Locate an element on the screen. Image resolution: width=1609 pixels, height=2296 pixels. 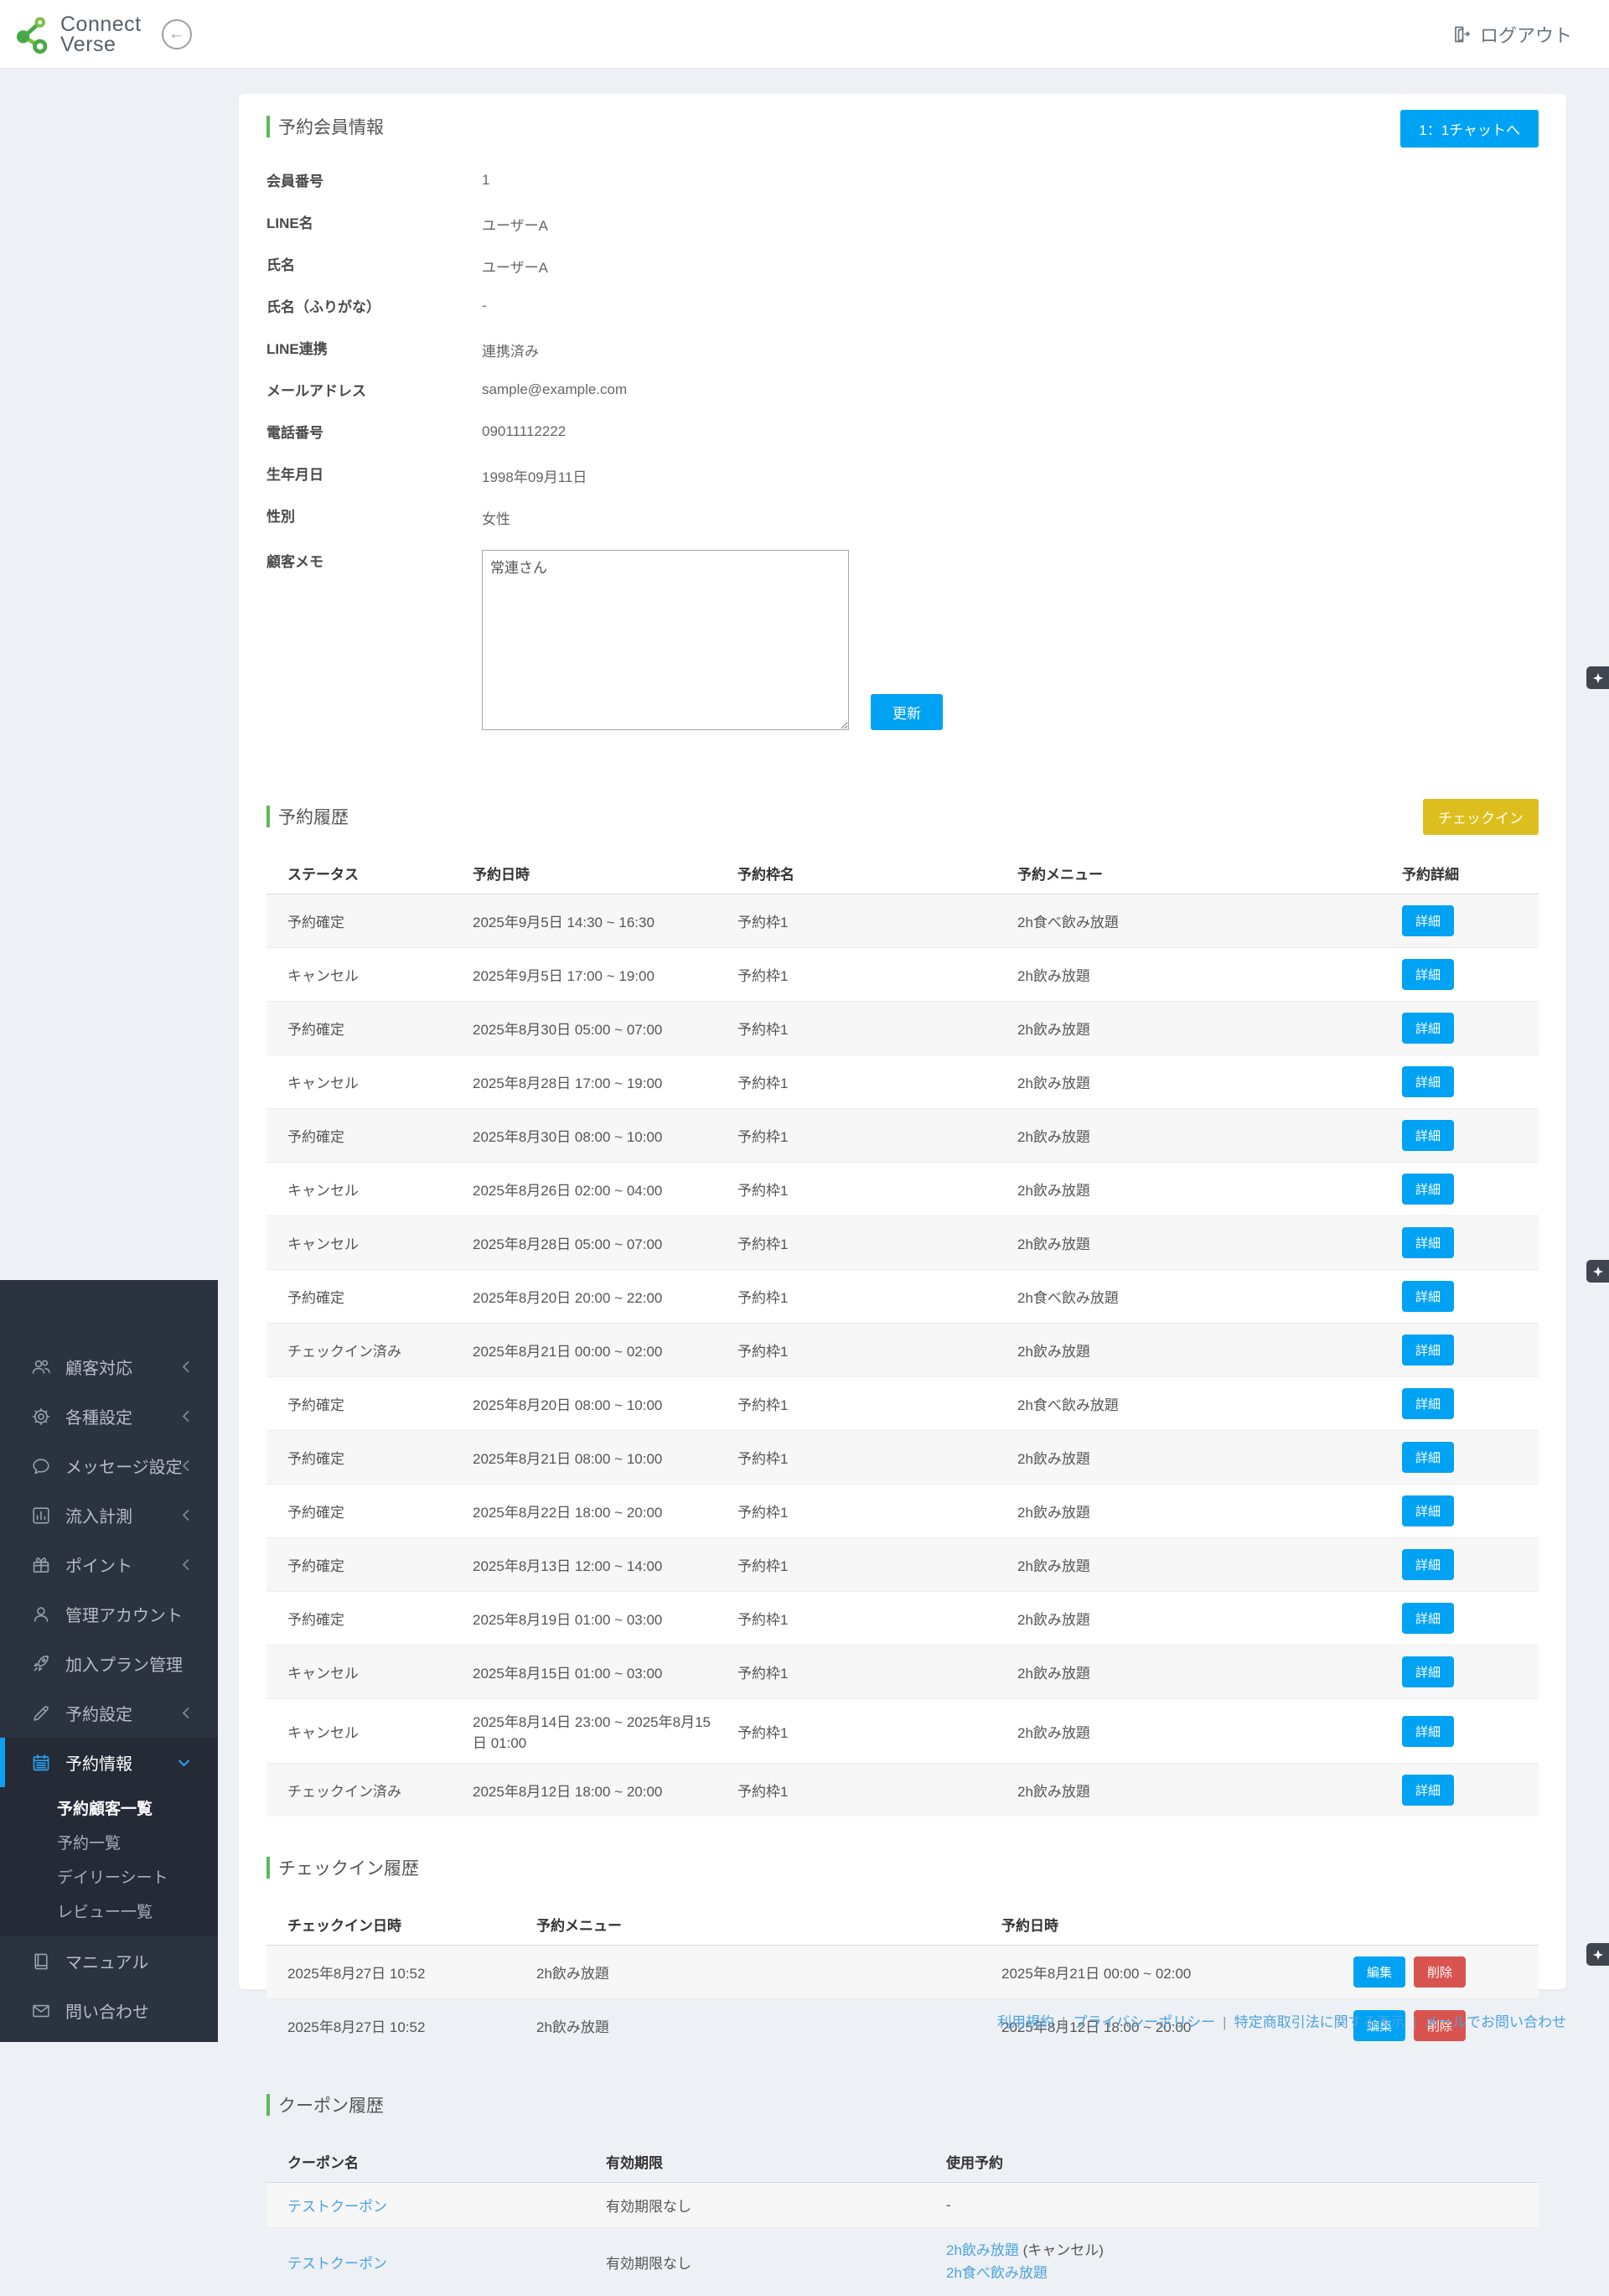
reservation-row: 予約確定 2025年8月21日 08:00 ~ 10:00 予約枠1 2h飲み放題 詳細 is located at coordinates (902, 1457).